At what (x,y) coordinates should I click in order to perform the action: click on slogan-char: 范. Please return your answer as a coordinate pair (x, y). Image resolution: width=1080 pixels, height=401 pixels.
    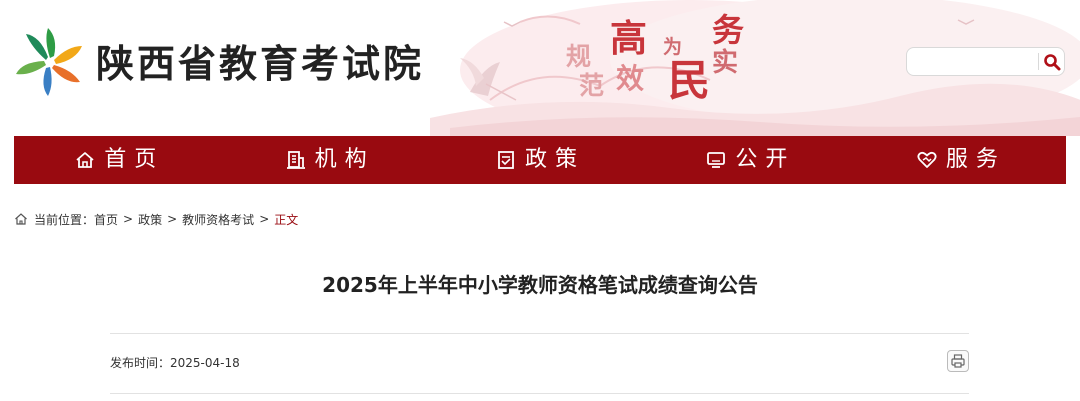
    Looking at the image, I should click on (592, 85).